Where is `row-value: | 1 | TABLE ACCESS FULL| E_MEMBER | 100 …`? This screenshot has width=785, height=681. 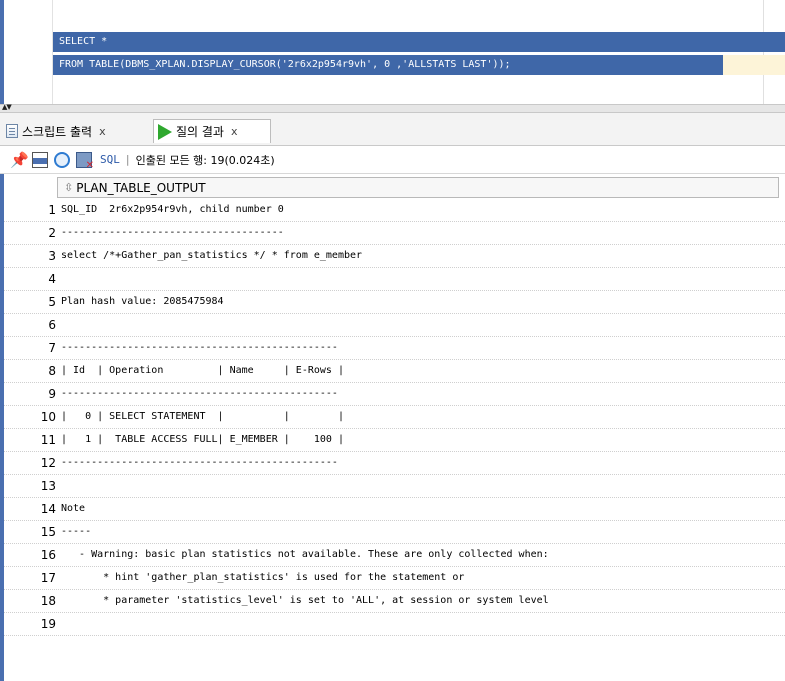
row-value: | 1 | TABLE ACCESS FULL| E_MEMBER | 100 … is located at coordinates (202, 440).